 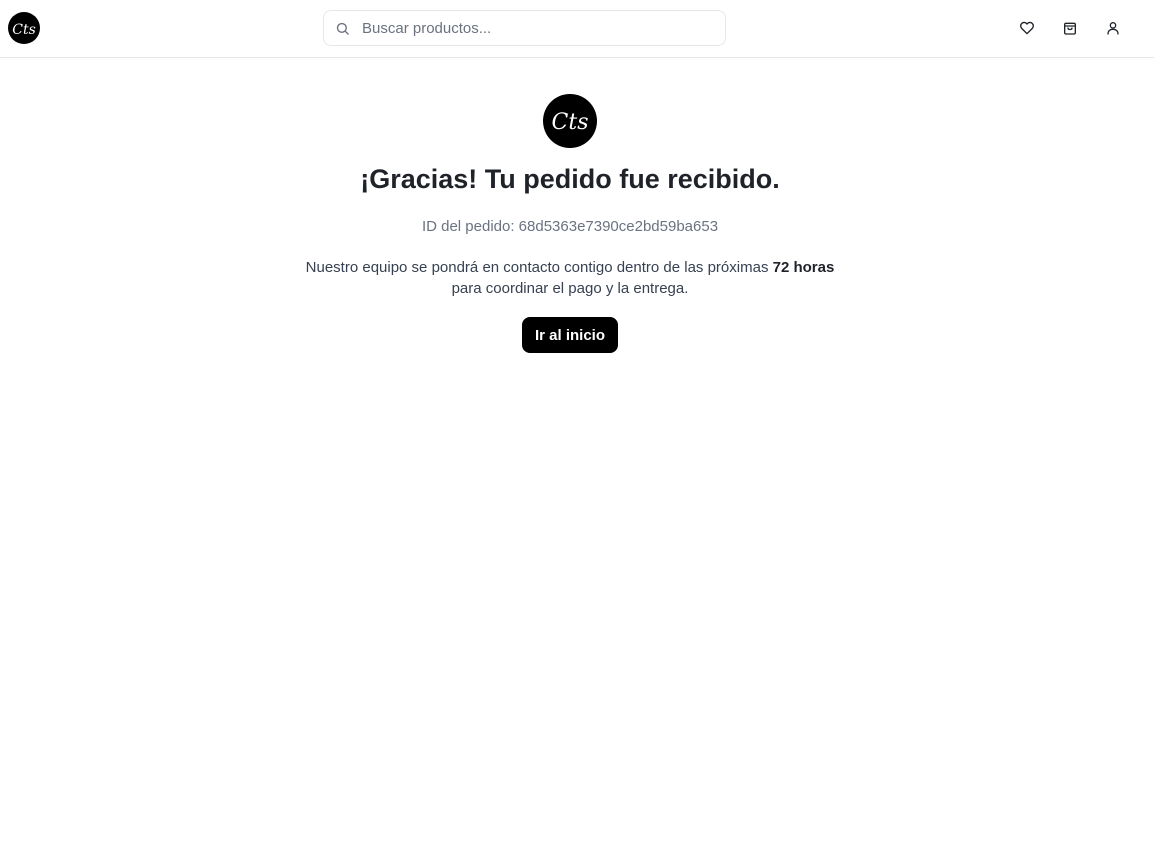 What do you see at coordinates (535, 28) in the screenshot?
I see `search-input` at bounding box center [535, 28].